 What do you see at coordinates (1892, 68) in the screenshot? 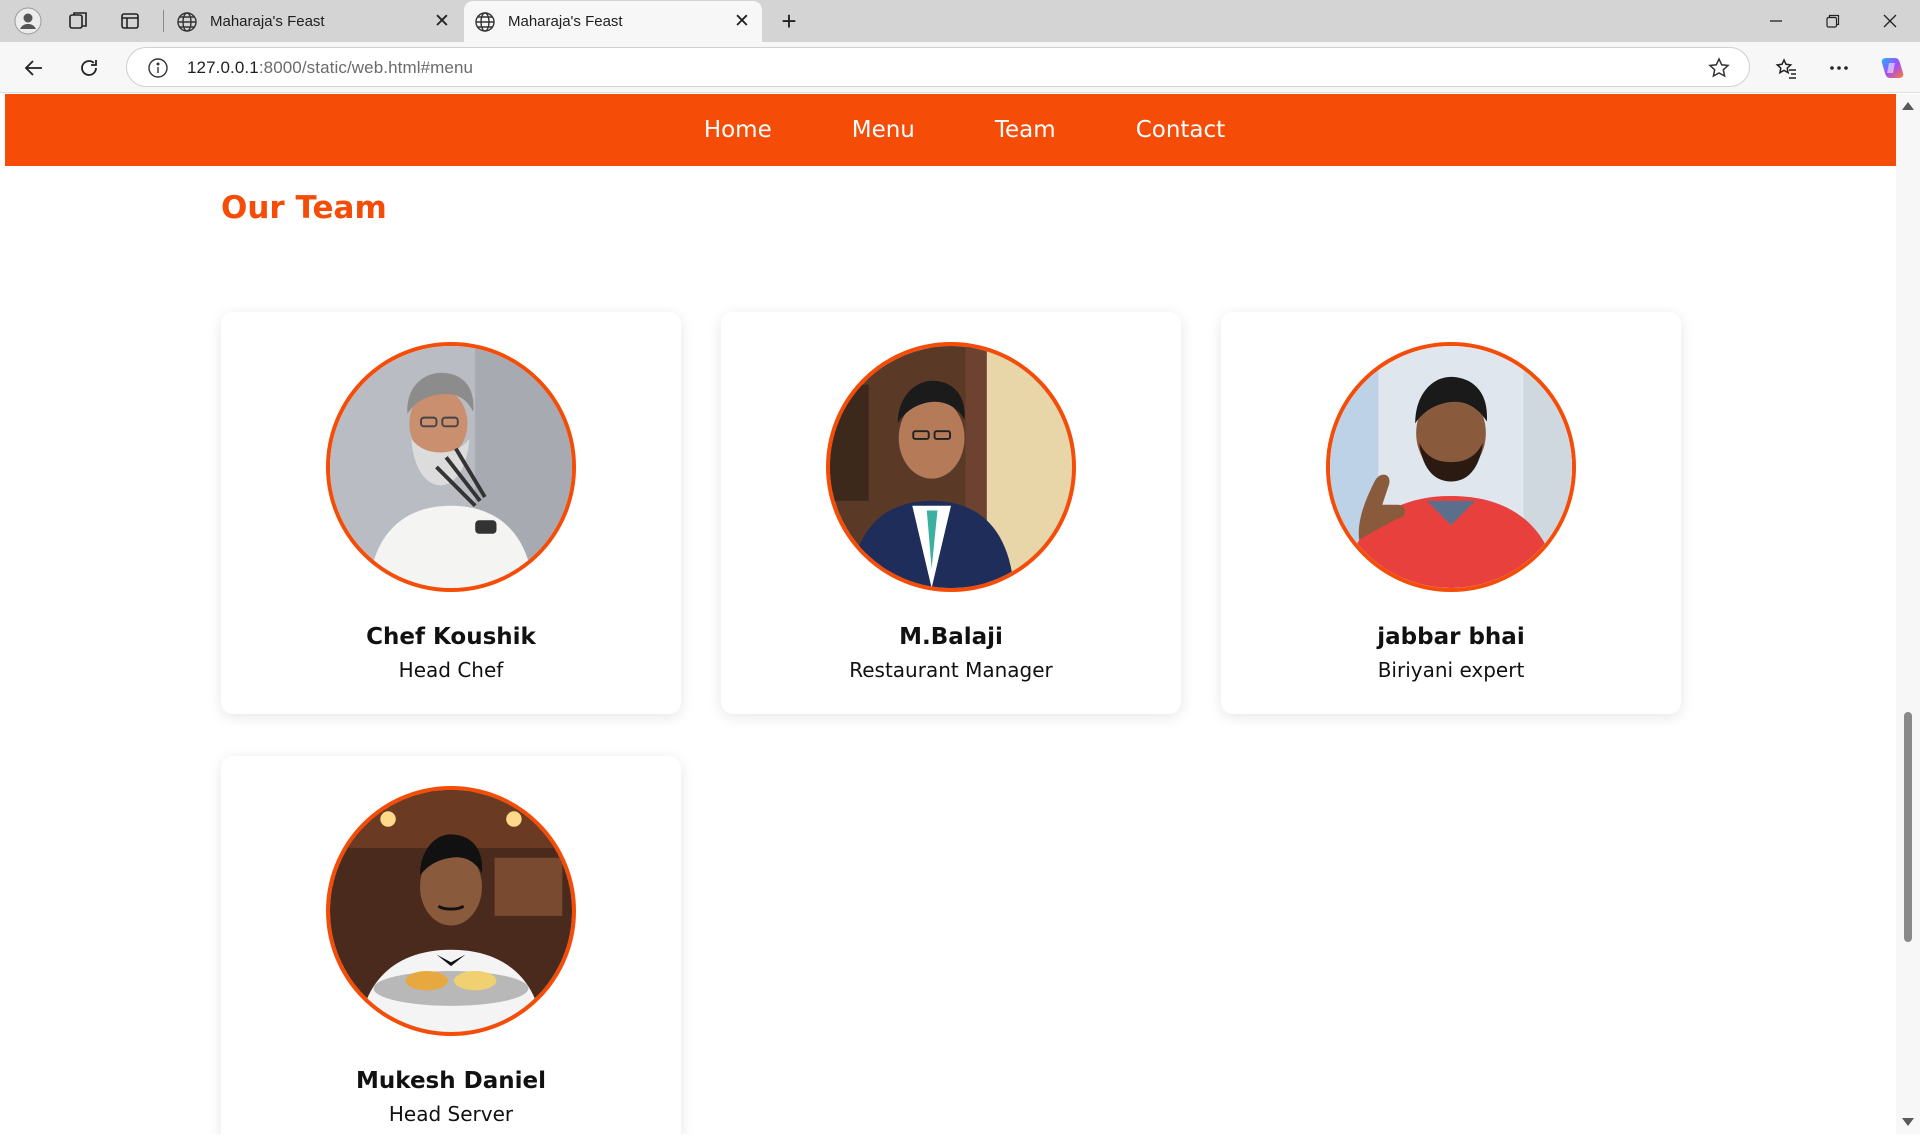
I see `copilot-icon` at bounding box center [1892, 68].